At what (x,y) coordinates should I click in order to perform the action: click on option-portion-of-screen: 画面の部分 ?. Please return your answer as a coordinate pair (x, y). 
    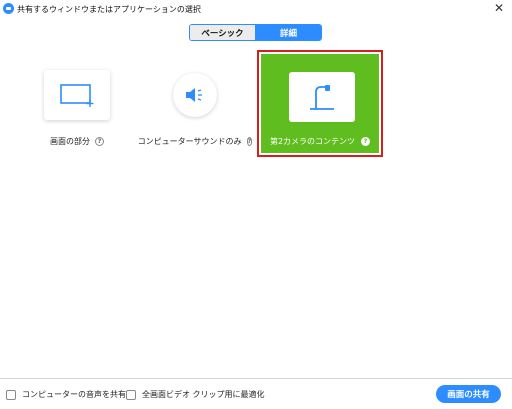
    Looking at the image, I should click on (77, 103).